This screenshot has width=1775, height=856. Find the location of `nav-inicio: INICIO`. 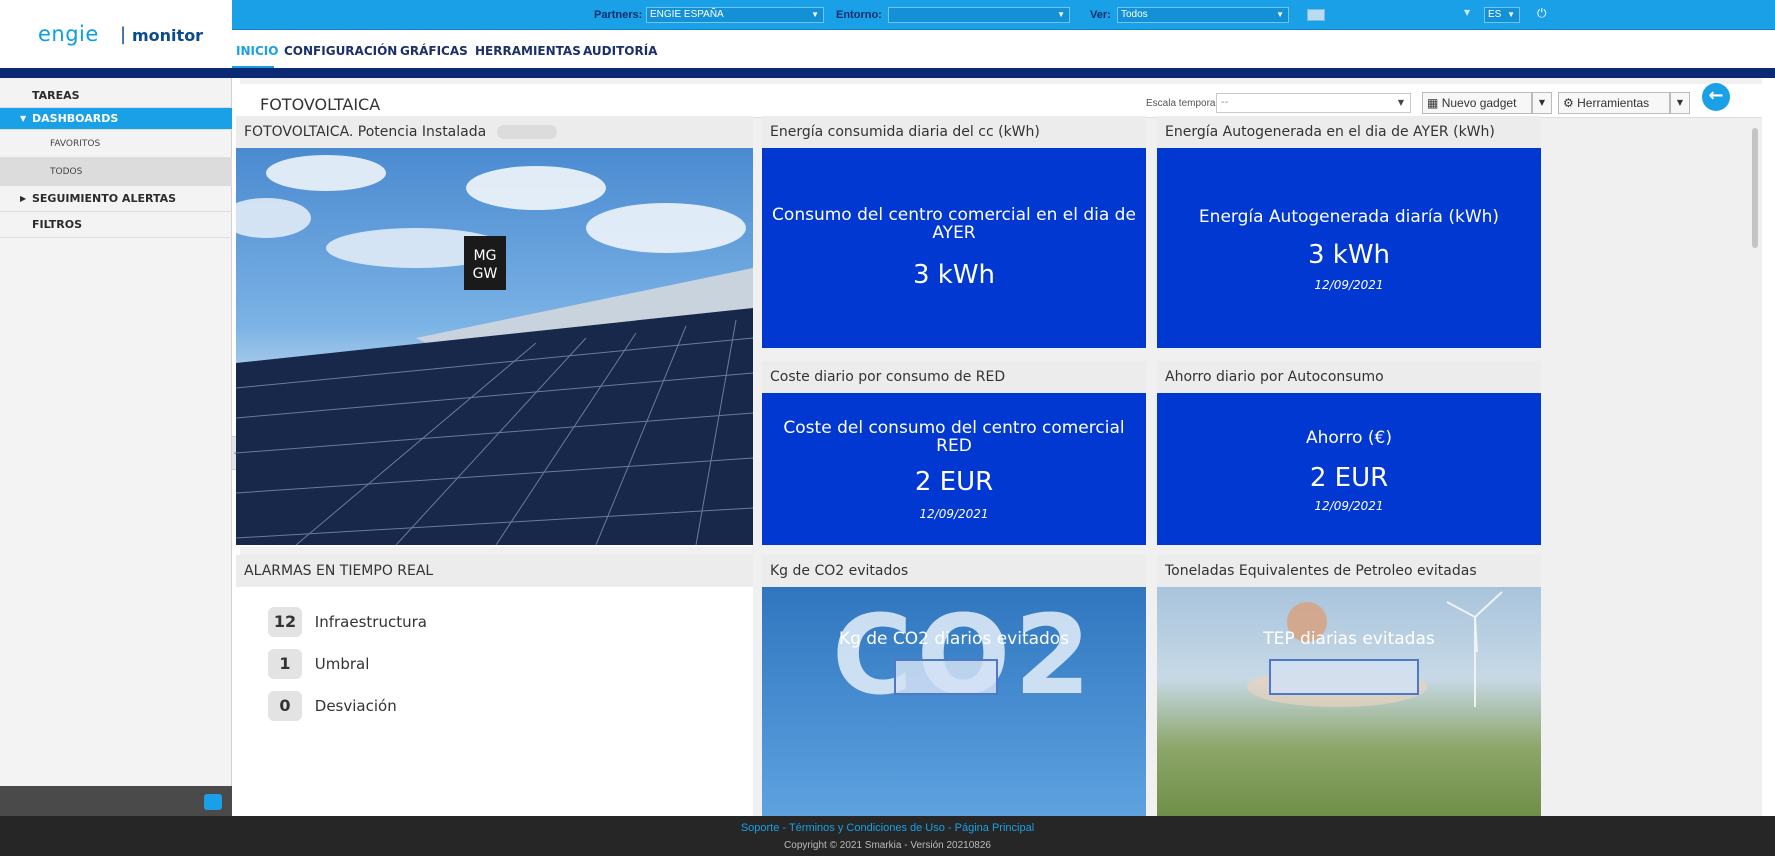

nav-inicio: INICIO is located at coordinates (257, 51).